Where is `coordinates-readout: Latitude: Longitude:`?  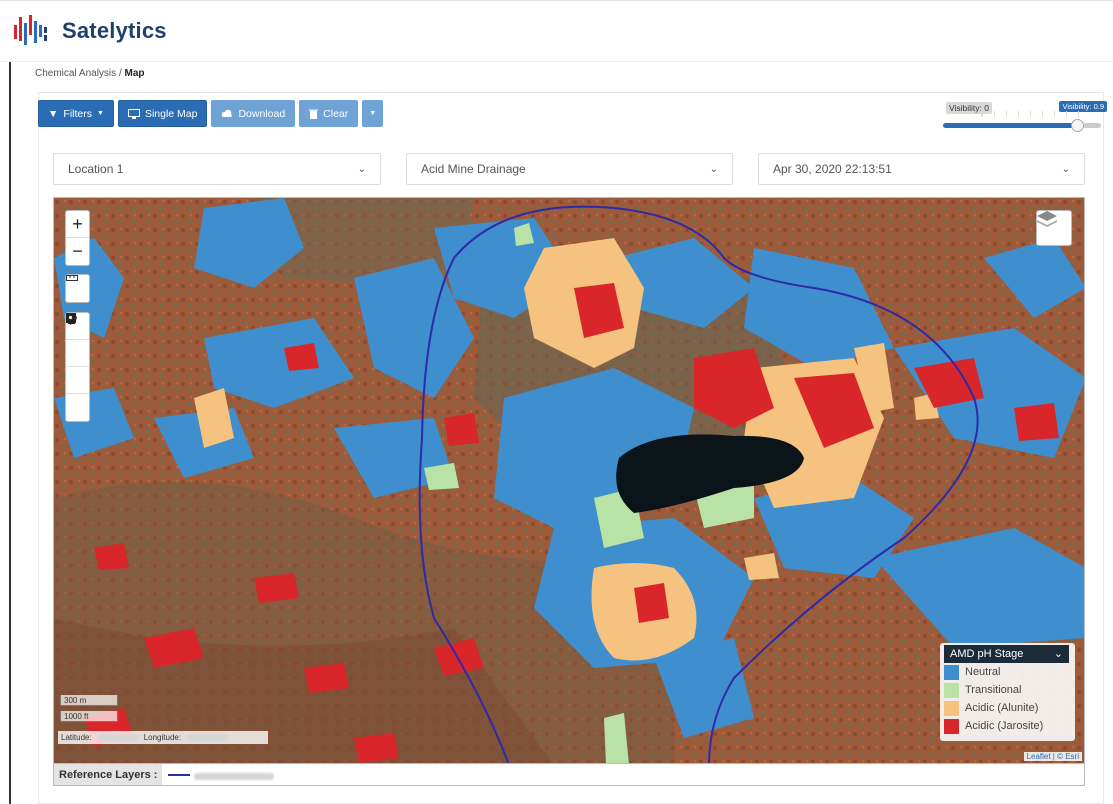 coordinates-readout: Latitude: Longitude: is located at coordinates (163, 737).